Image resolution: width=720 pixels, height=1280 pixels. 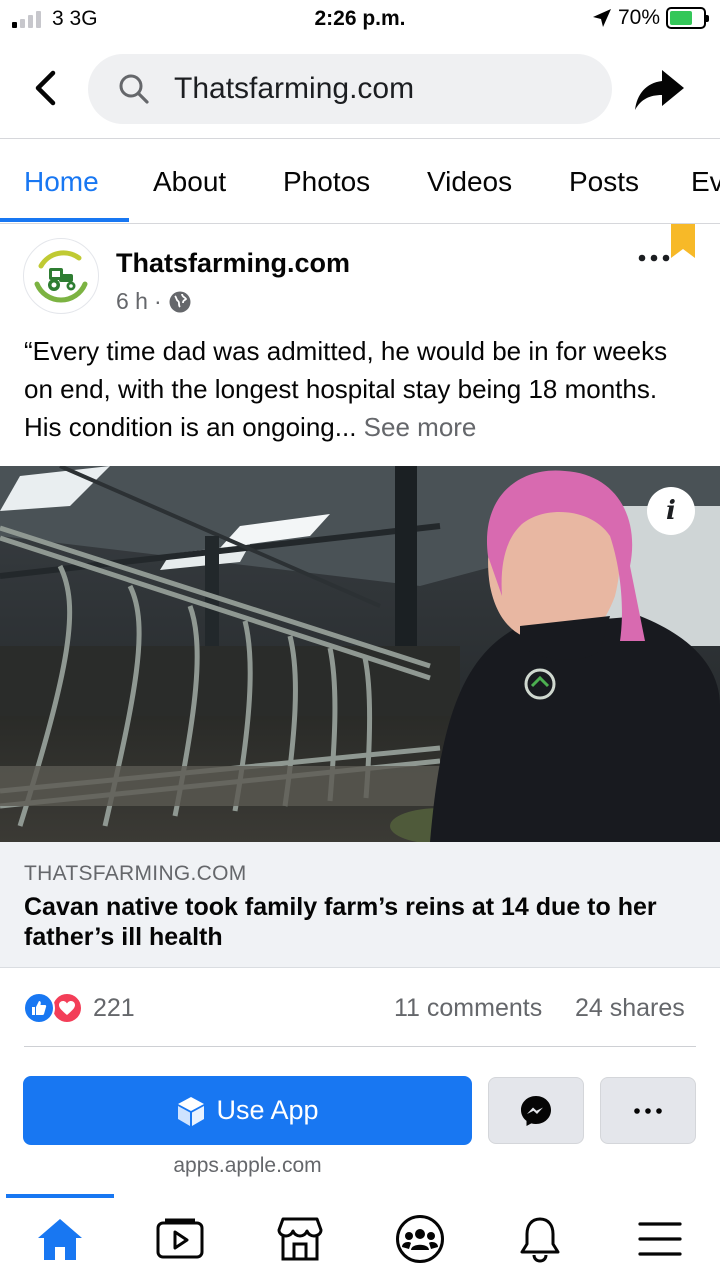 I want to click on see-more-link: See more, so click(x=420, y=427).